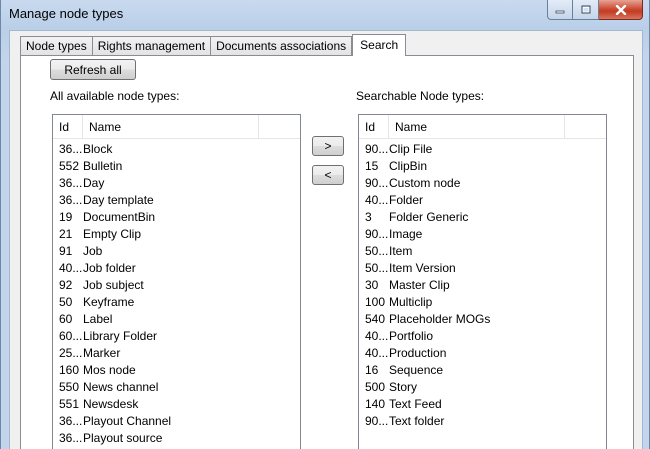 The image size is (650, 449). I want to click on list-item: 3 Folder Generic, so click(482, 217).